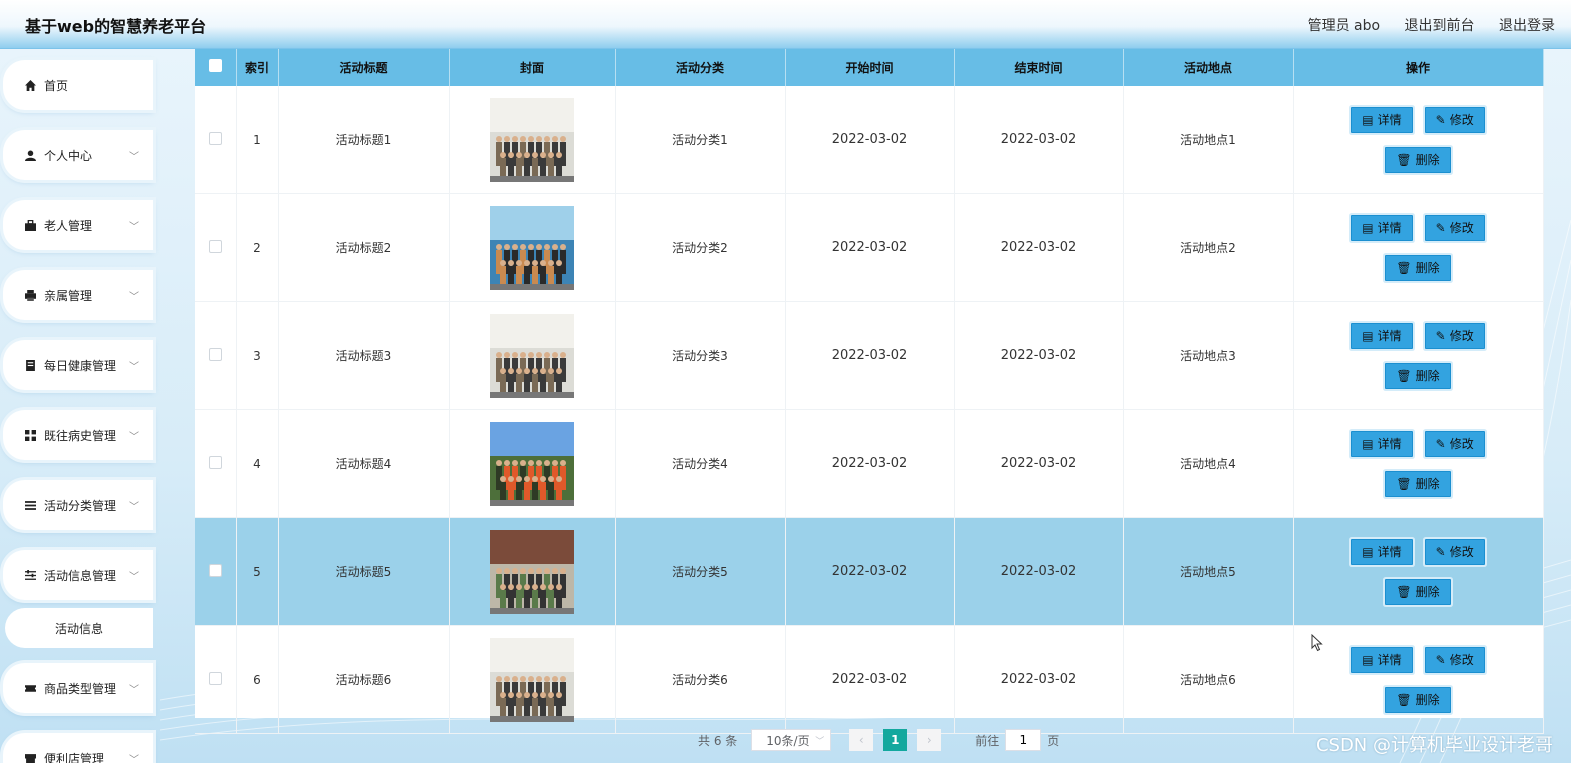 The width and height of the screenshot is (1571, 763). Describe the element at coordinates (257, 67) in the screenshot. I see `column-header-index: 索引` at that location.